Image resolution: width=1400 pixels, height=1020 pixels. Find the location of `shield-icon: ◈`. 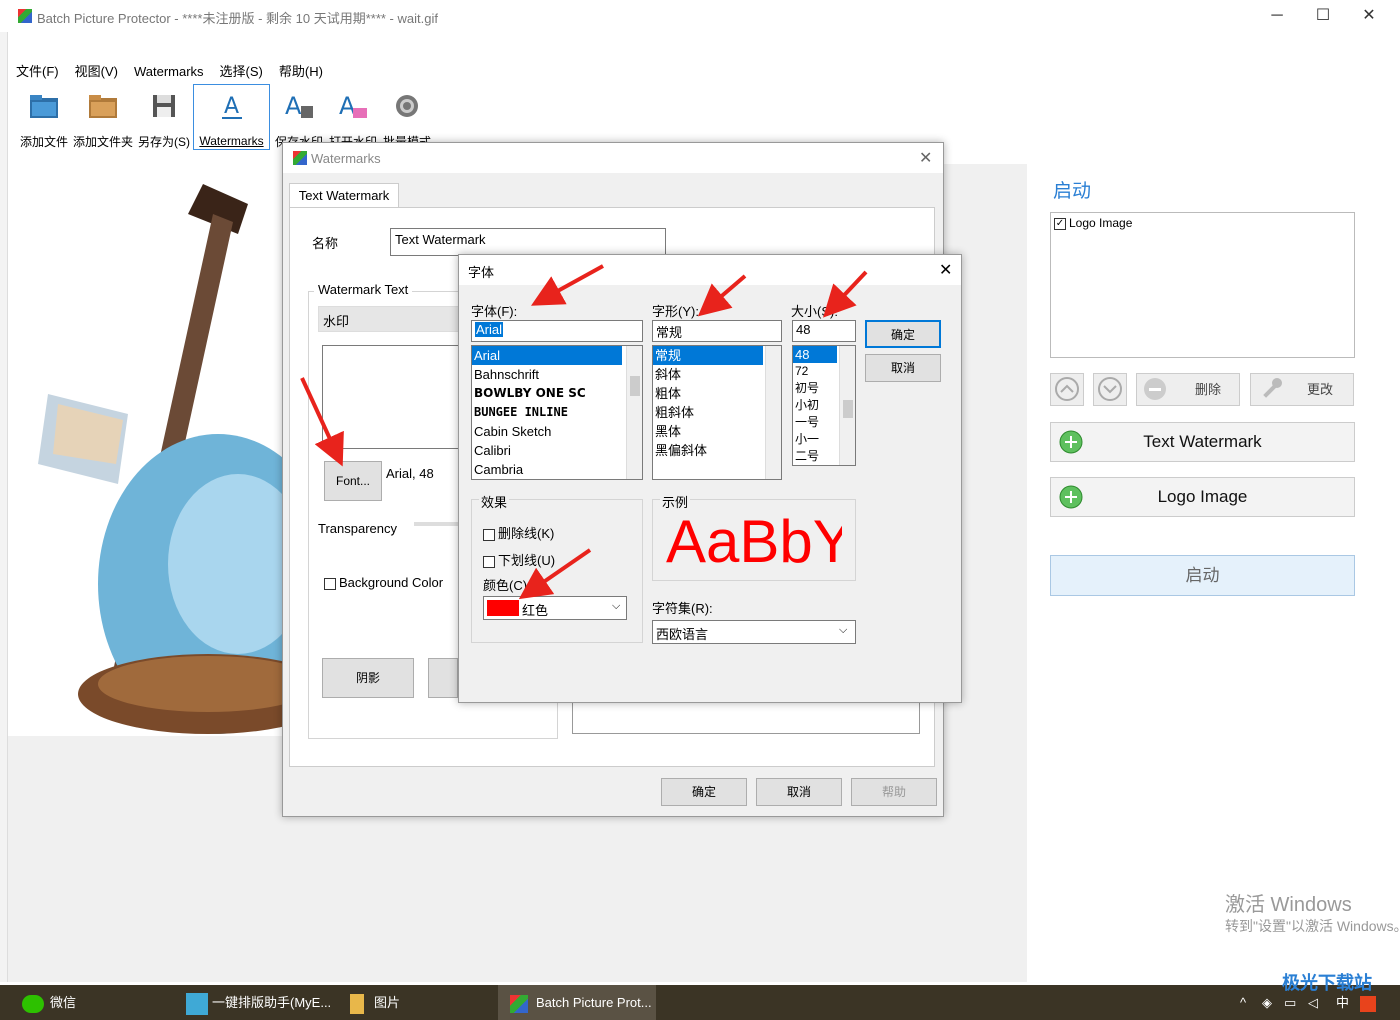

shield-icon: ◈ is located at coordinates (1270, 1002).